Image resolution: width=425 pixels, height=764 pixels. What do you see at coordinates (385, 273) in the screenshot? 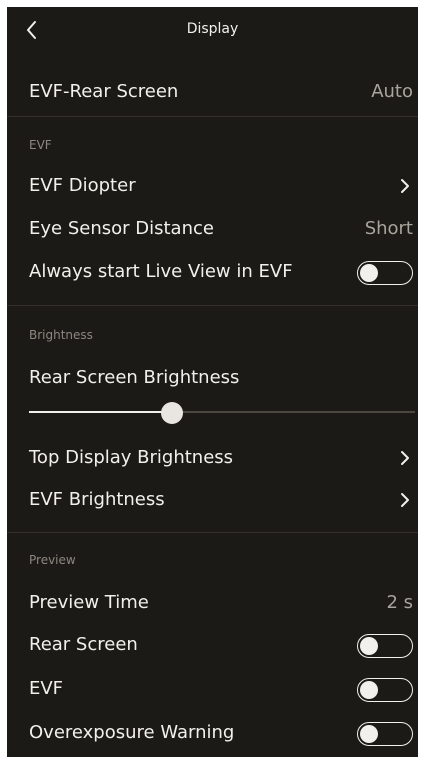
I see `always-start-live-view-toggle` at bounding box center [385, 273].